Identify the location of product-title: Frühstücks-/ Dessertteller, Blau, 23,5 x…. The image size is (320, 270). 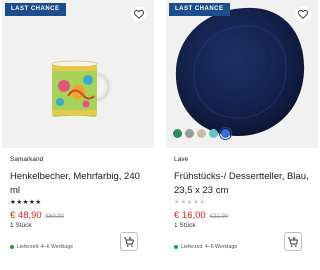
(244, 184).